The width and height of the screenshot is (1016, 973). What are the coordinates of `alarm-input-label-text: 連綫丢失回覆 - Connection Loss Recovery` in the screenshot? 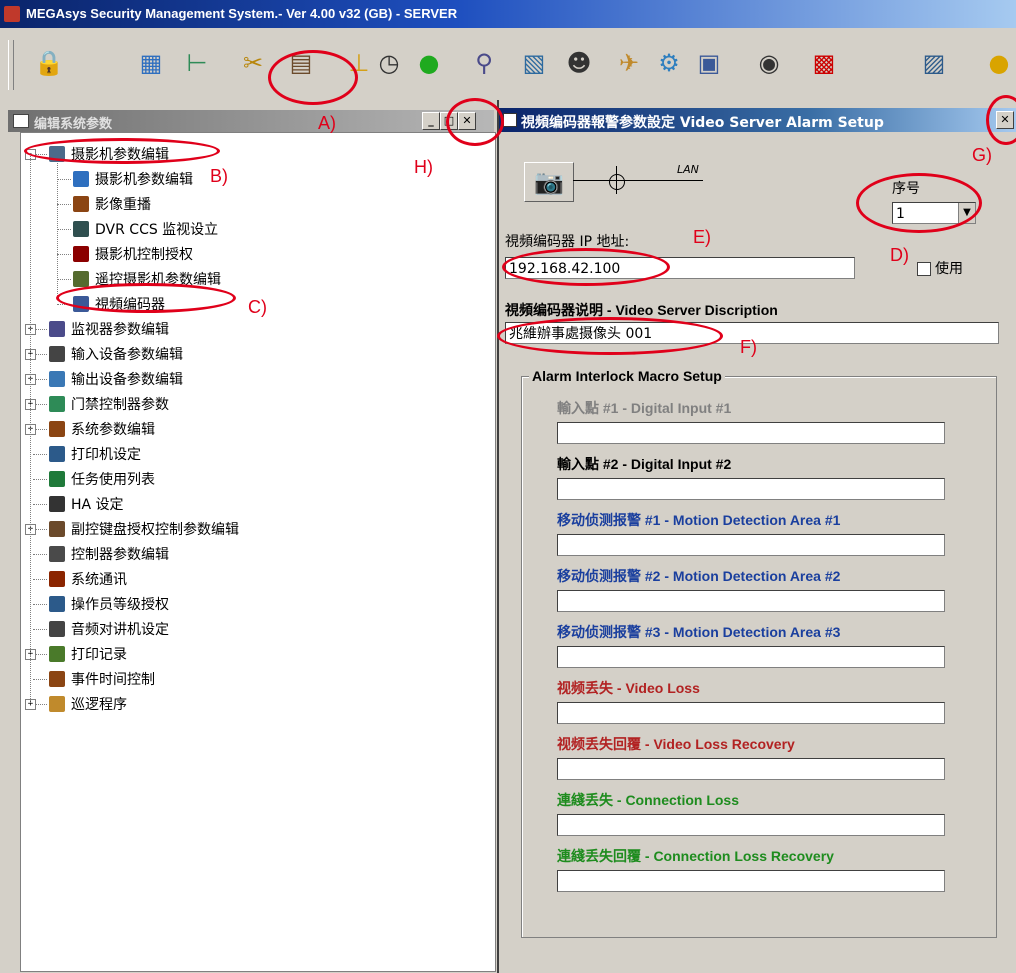 It's located at (695, 856).